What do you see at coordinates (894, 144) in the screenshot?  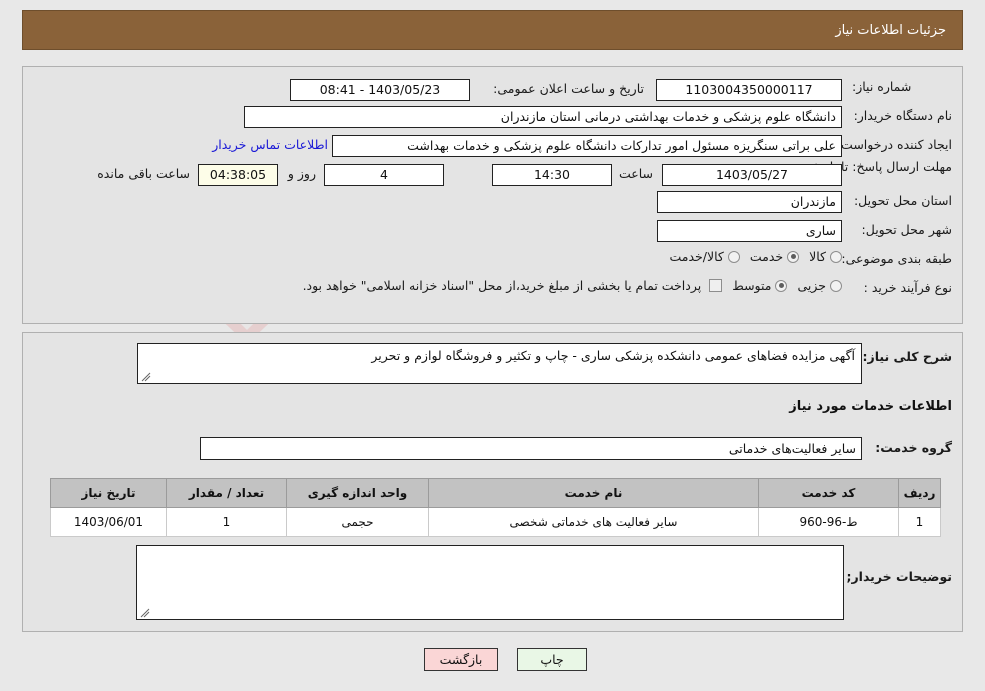 I see `requester-label: ایجاد کننده درخواست:` at bounding box center [894, 144].